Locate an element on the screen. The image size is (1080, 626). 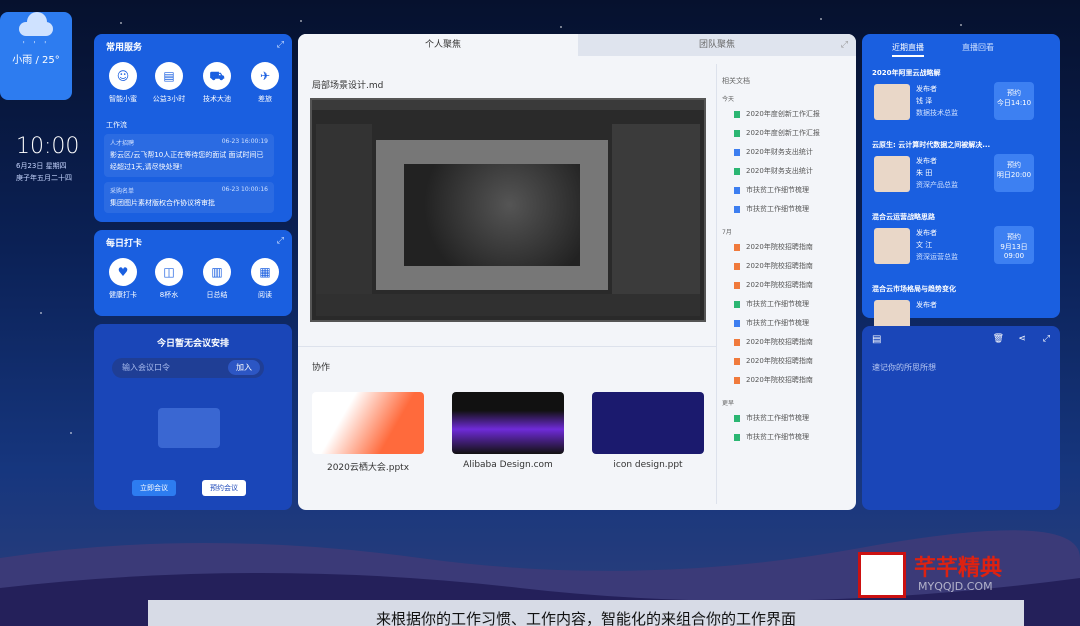
live-item: 混合云运营战略思路 发布者文 江资深运营总监 预约 9月13日 09:00 is located at coordinates (961, 245).